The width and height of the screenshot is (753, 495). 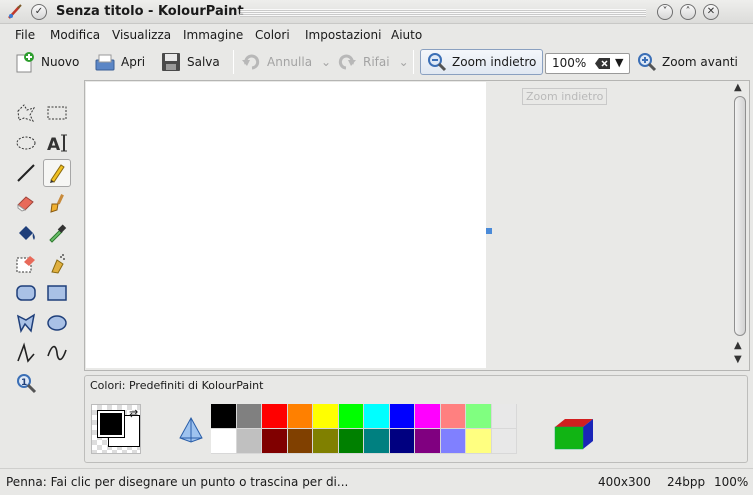 I want to click on ellipse-icon, so click(x=57, y=323).